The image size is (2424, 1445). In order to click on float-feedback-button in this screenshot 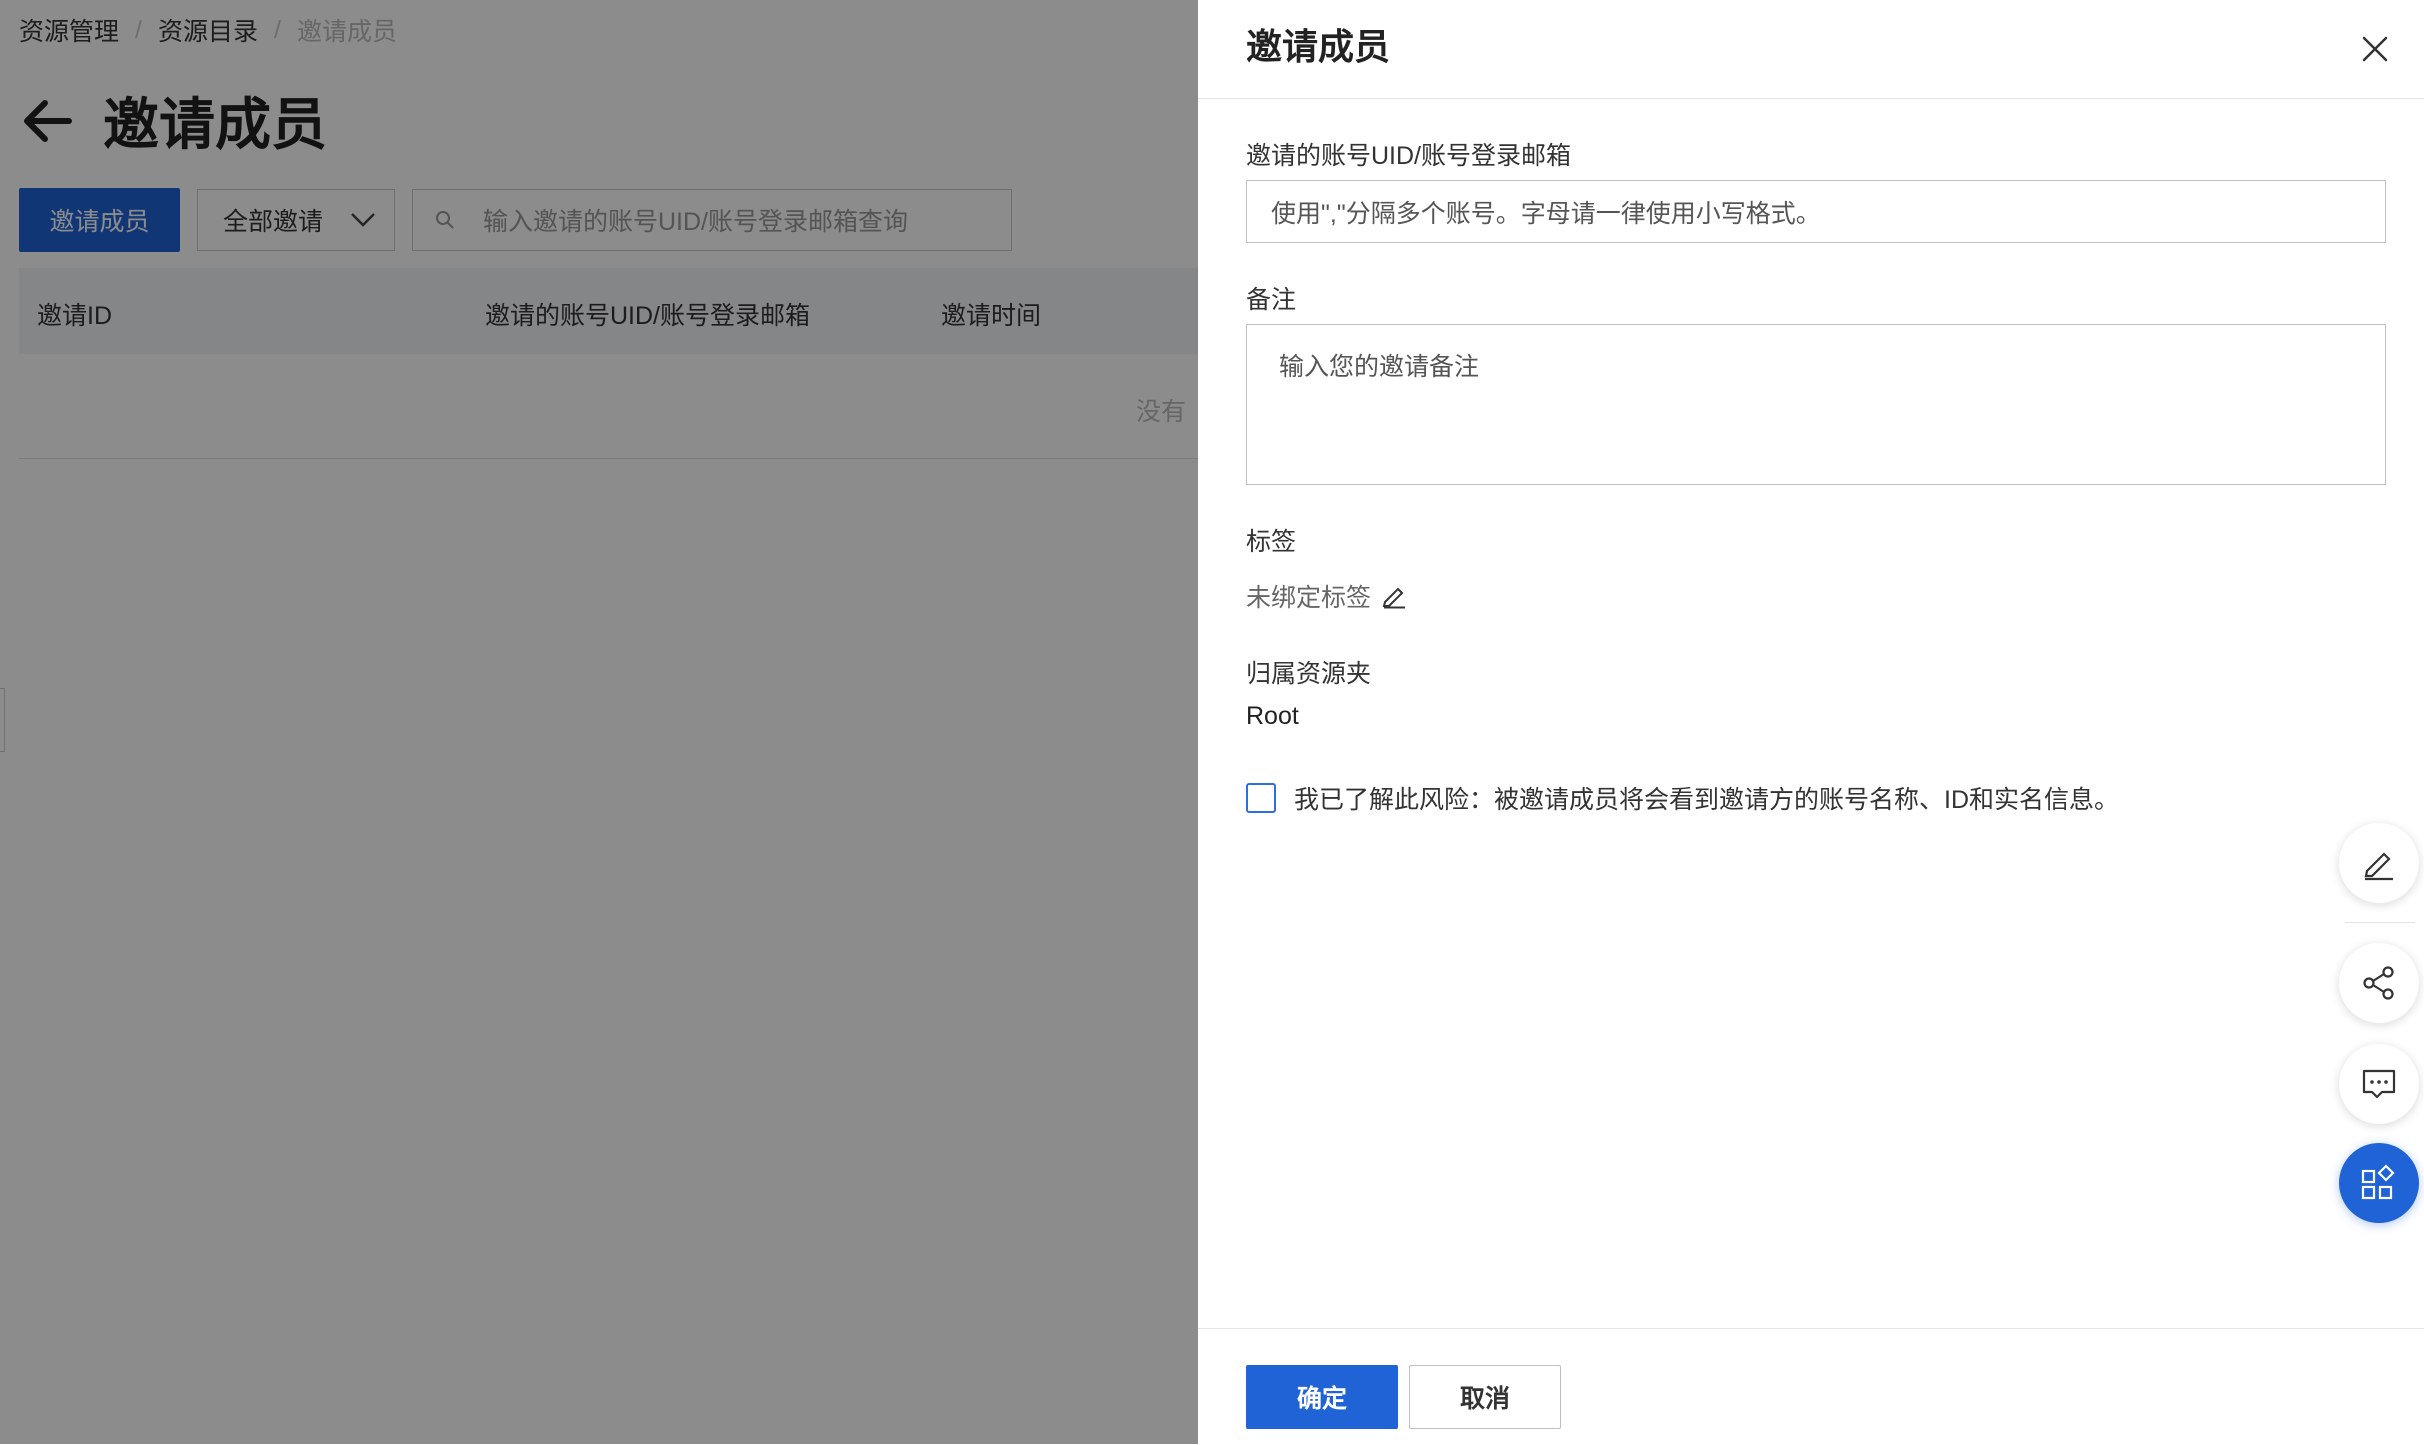, I will do `click(2379, 1084)`.